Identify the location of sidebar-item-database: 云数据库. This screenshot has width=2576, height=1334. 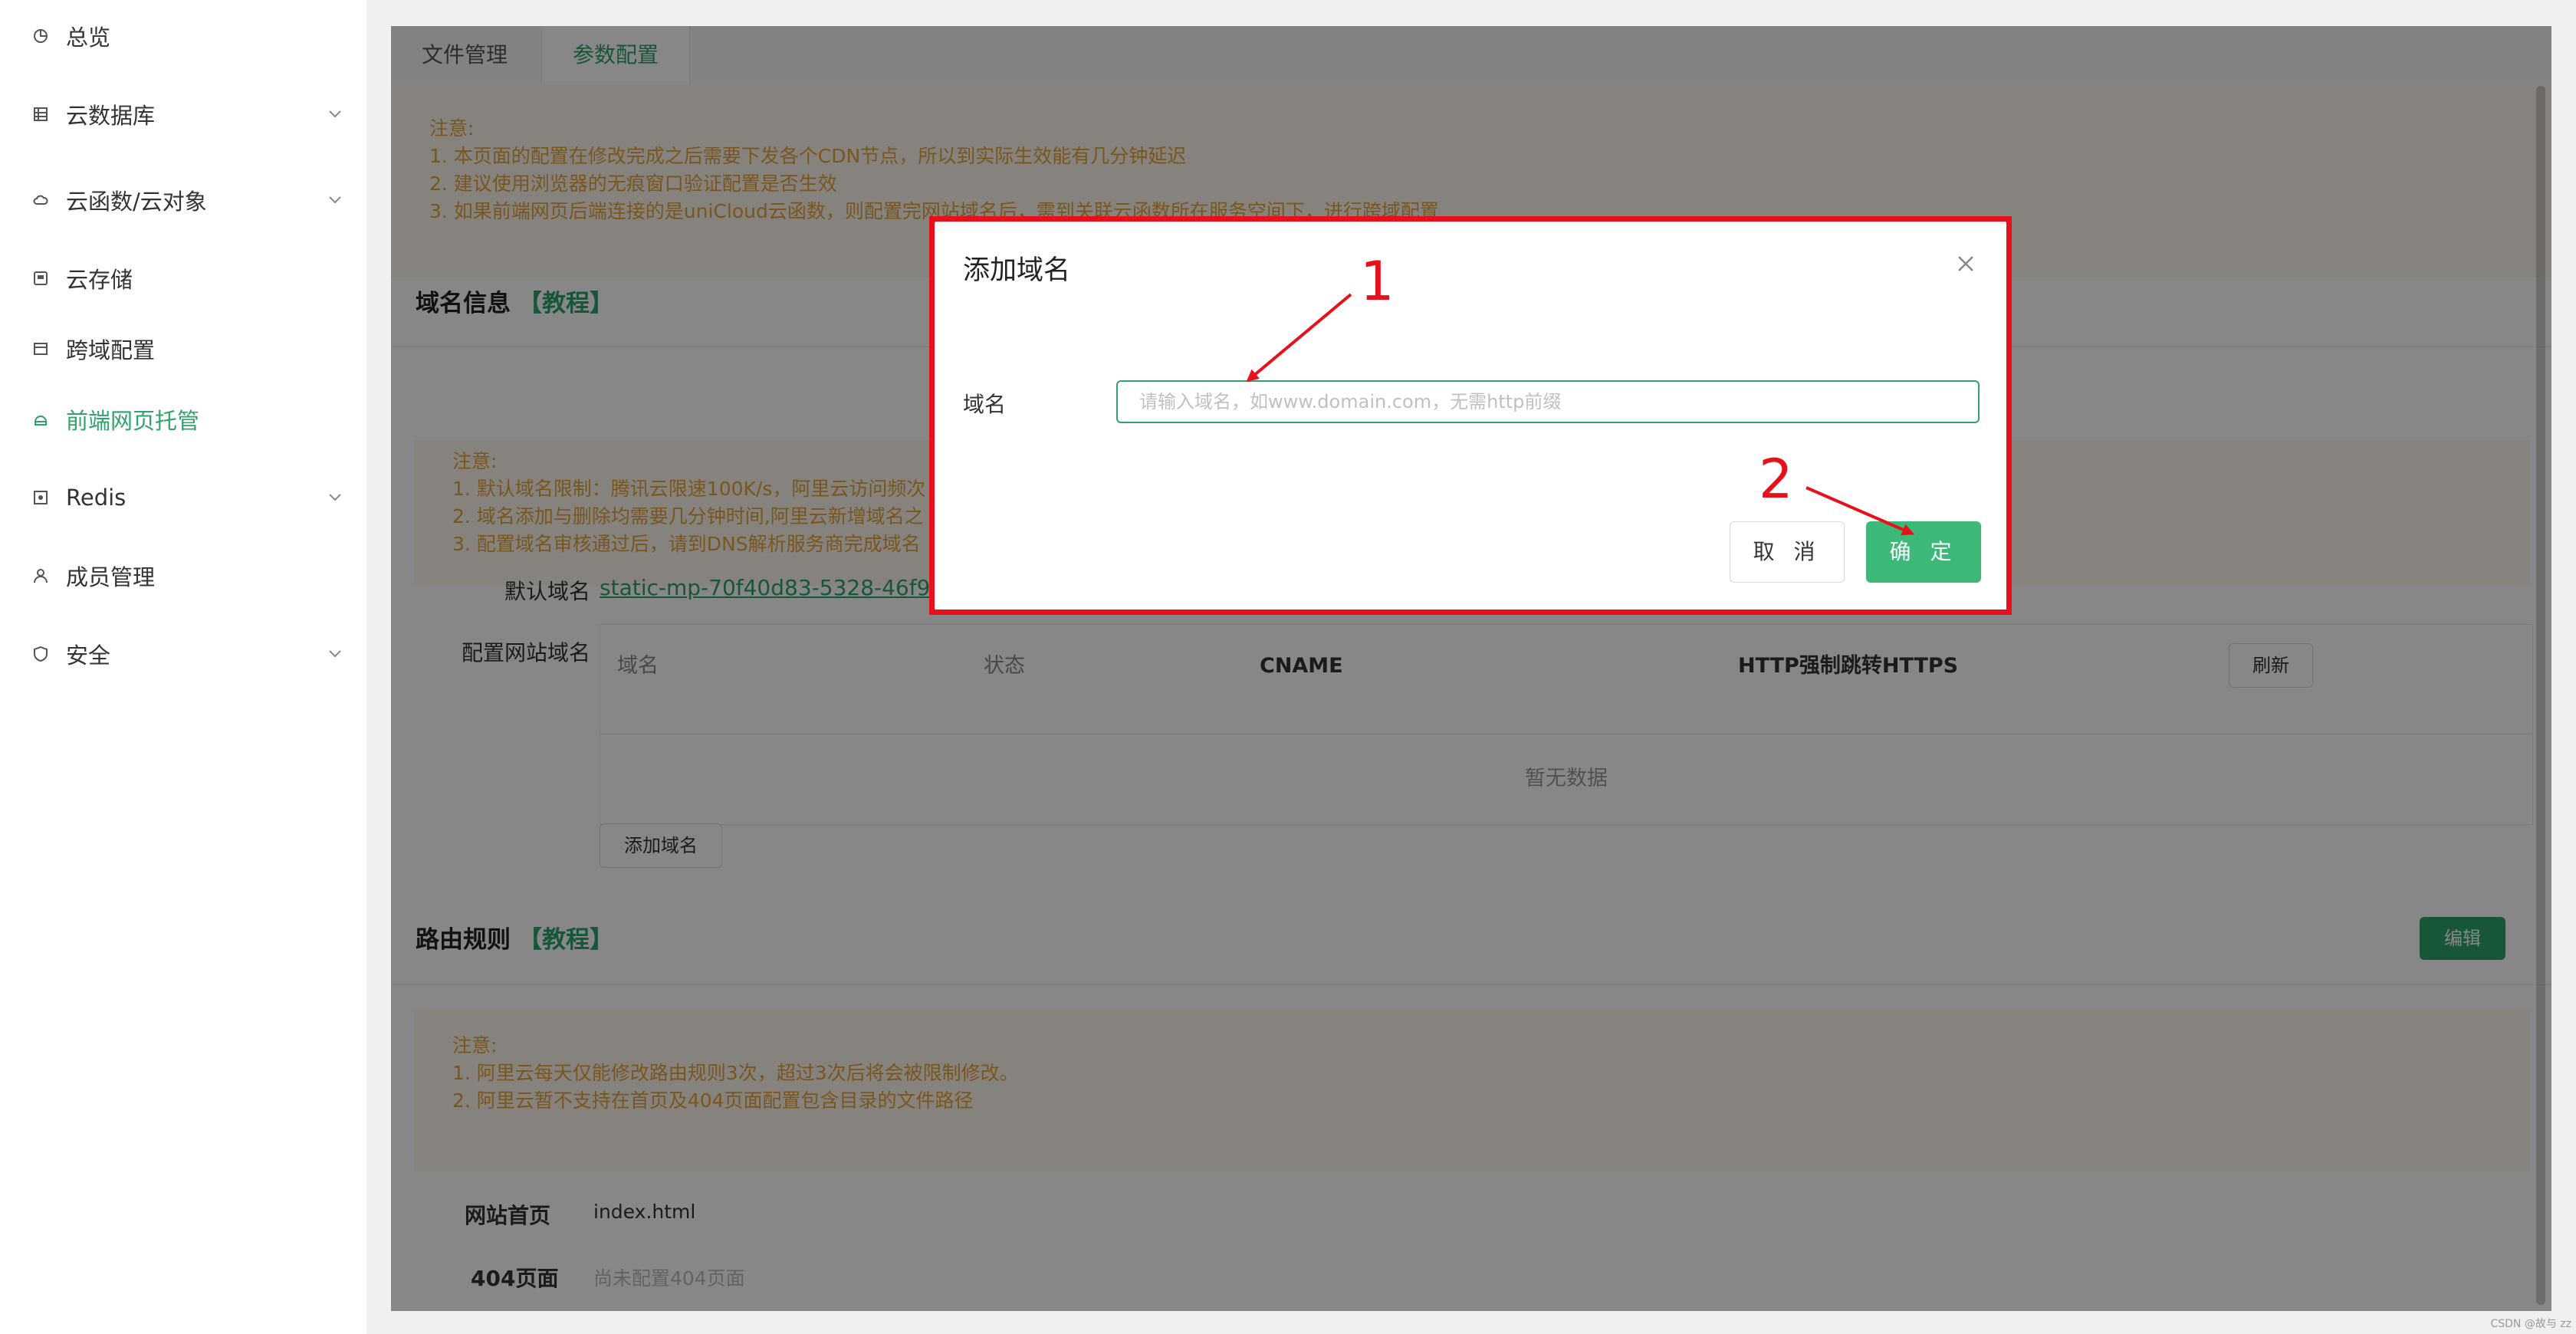
(187, 114).